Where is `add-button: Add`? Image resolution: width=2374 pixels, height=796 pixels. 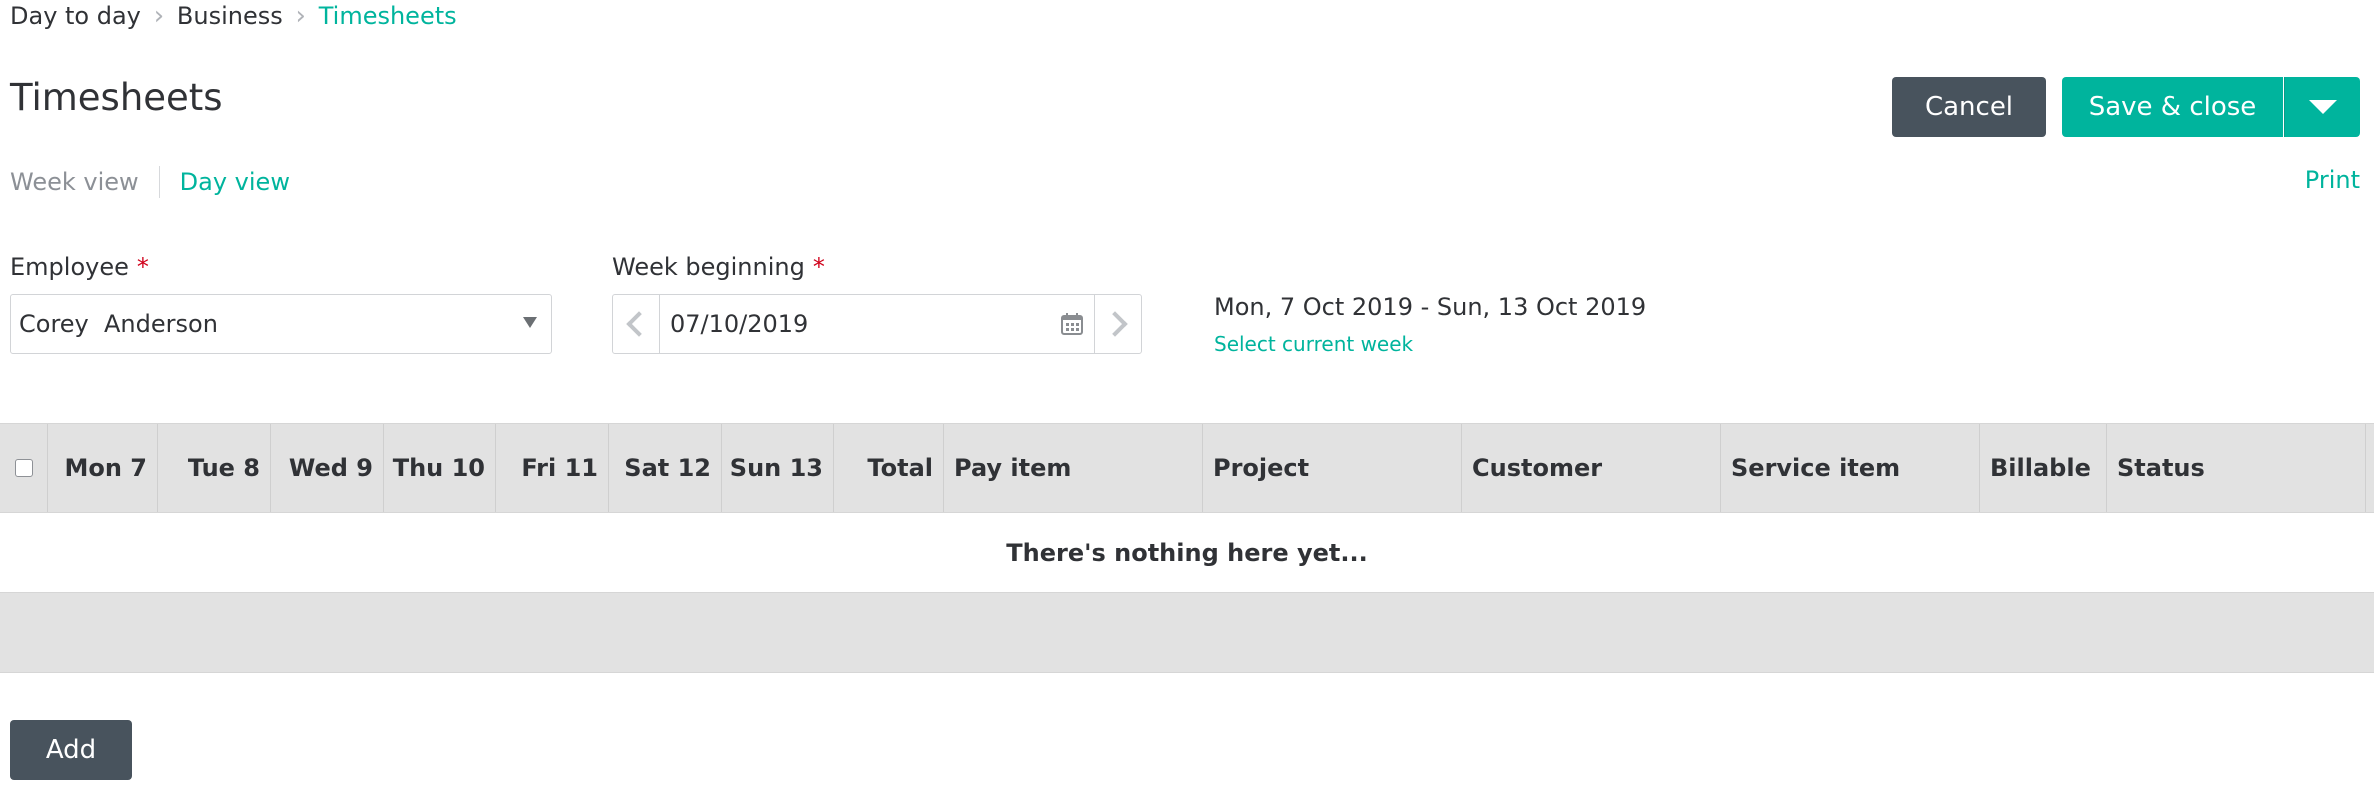
add-button: Add is located at coordinates (71, 750).